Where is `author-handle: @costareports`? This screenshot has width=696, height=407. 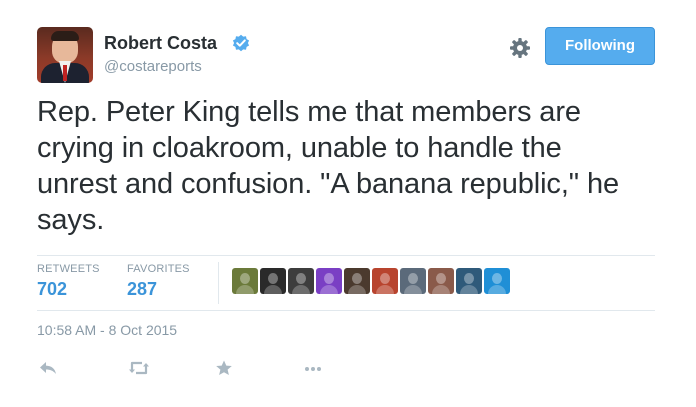
author-handle: @costareports is located at coordinates (153, 66).